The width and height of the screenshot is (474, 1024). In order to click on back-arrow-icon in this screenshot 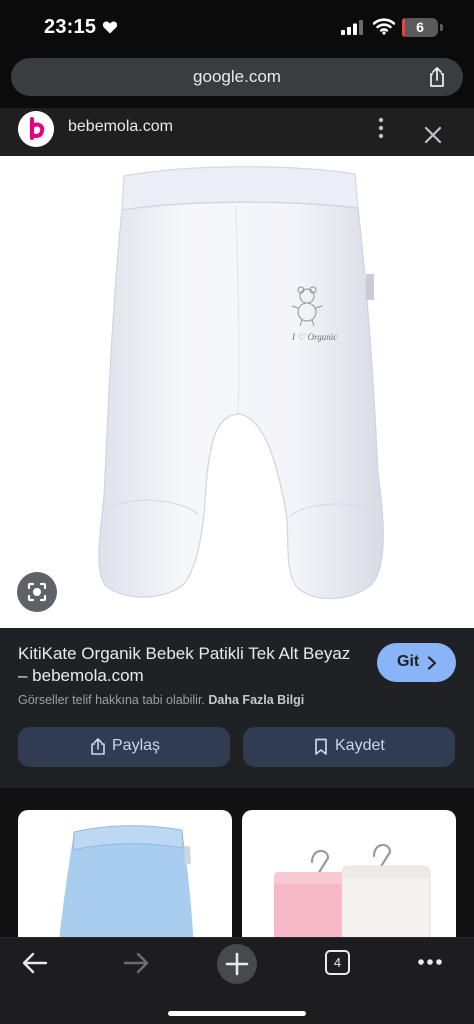, I will do `click(35, 963)`.